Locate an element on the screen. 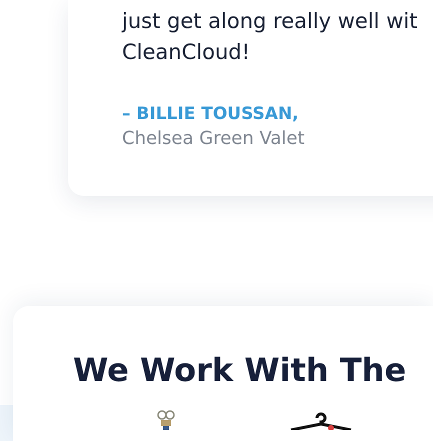  background-panel is located at coordinates (6, 423).